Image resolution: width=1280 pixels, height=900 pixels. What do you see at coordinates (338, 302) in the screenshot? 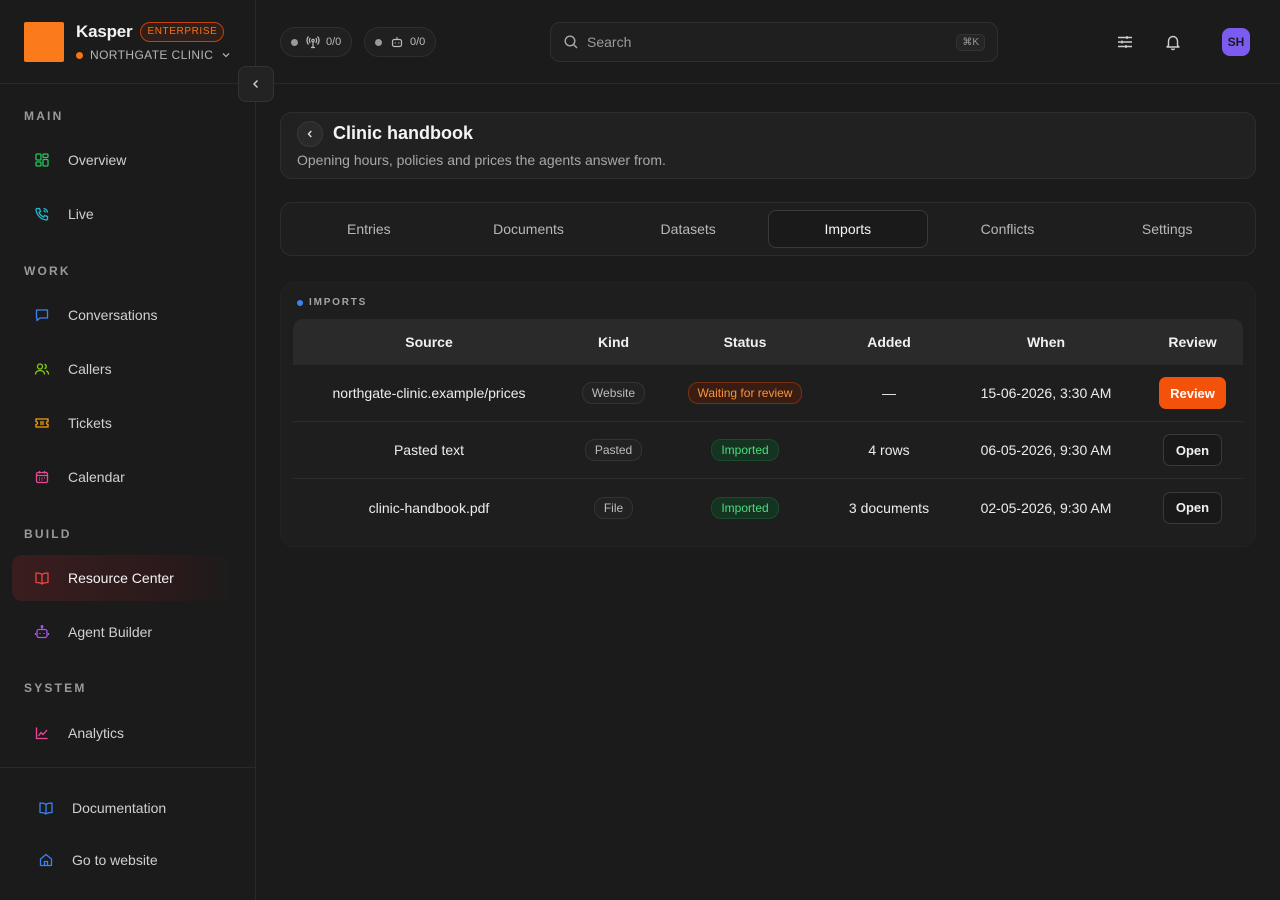
I see `imports-label-text: IMPORTS` at bounding box center [338, 302].